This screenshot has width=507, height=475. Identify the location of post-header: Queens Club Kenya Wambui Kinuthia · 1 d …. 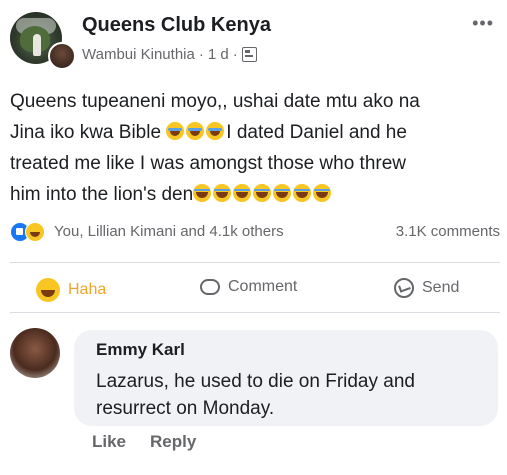
(255, 40).